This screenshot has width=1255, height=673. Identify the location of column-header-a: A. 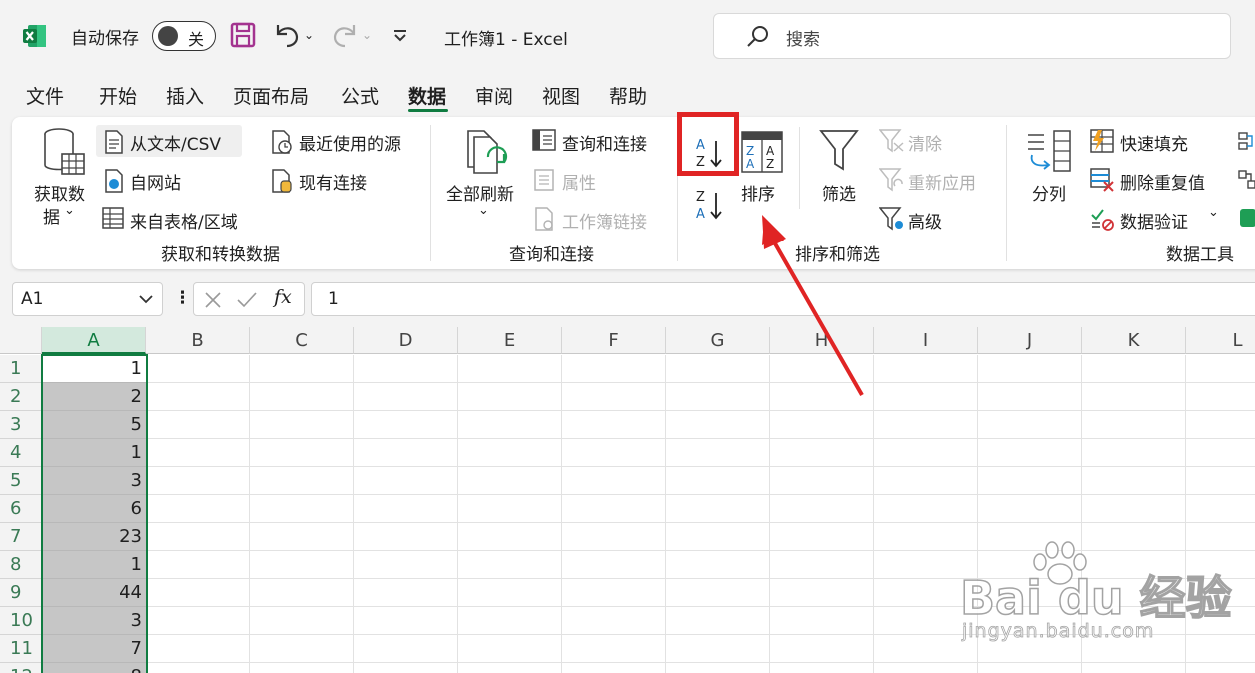
(94, 340).